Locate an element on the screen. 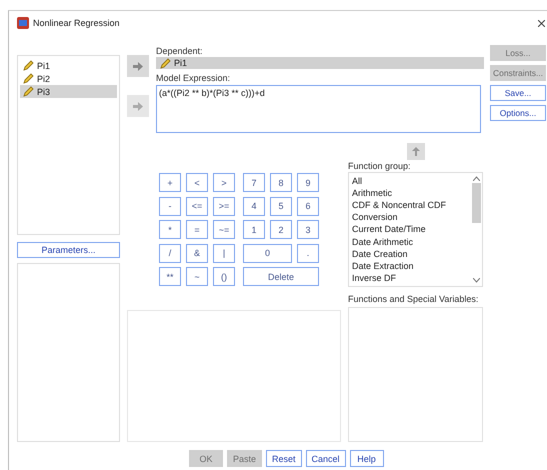 The image size is (547, 470). function-group-item: Conversion is located at coordinates (410, 217).